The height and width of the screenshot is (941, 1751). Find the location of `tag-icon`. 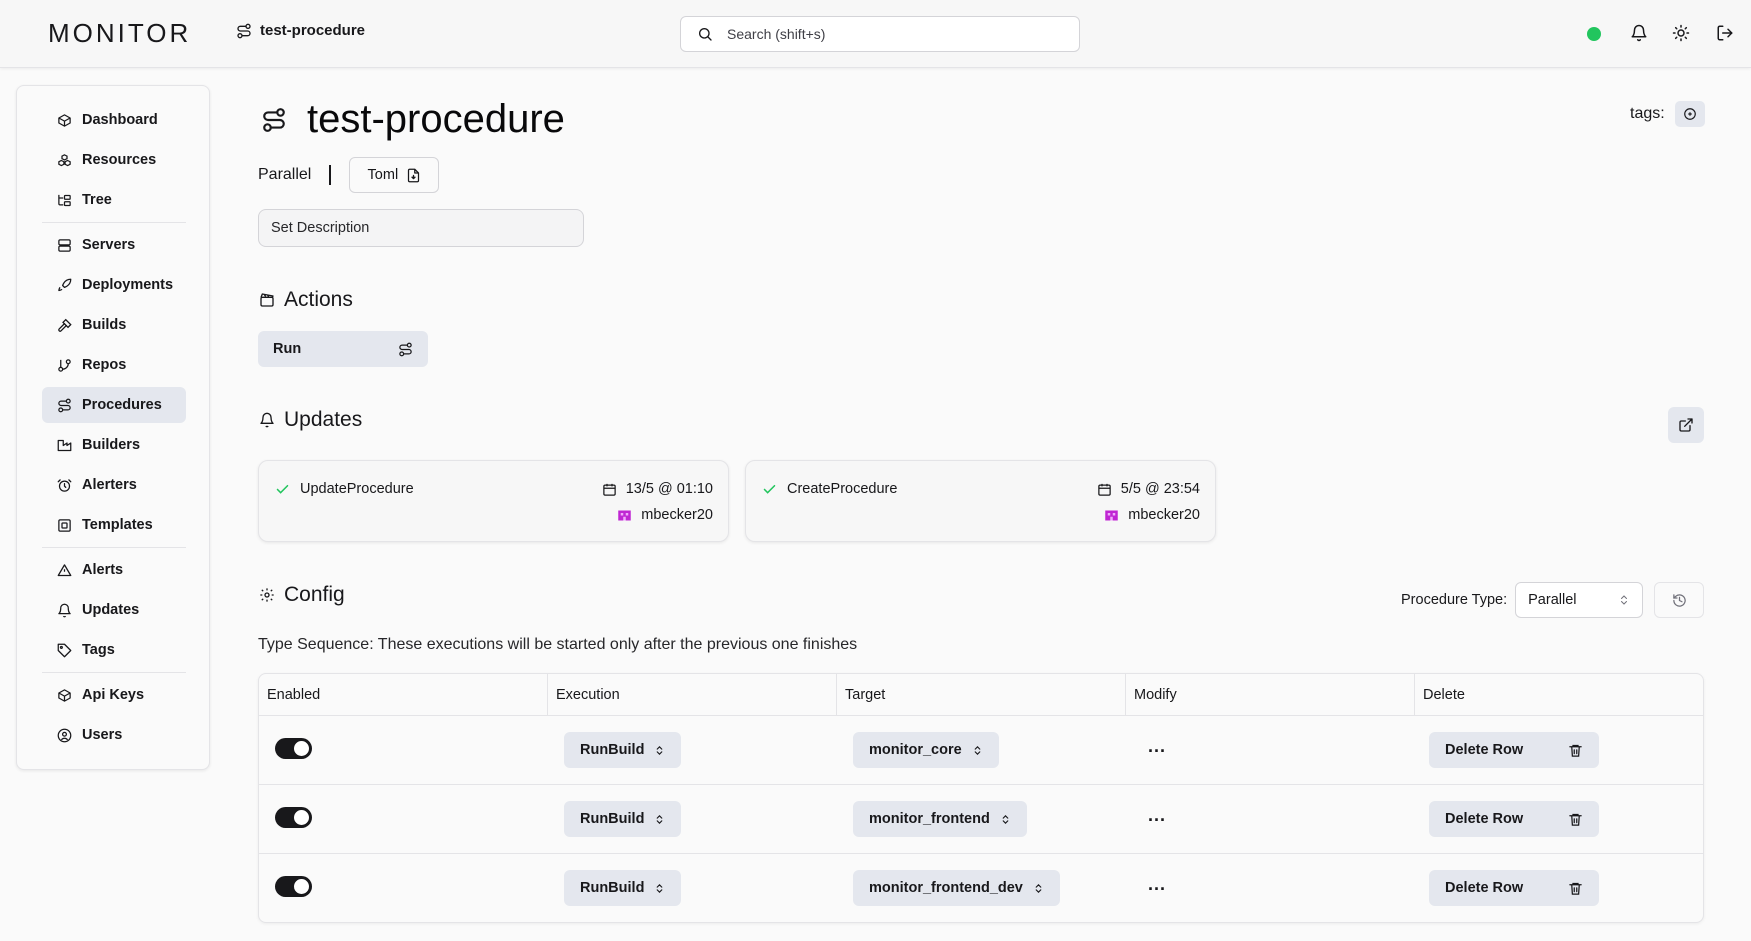

tag-icon is located at coordinates (64, 650).